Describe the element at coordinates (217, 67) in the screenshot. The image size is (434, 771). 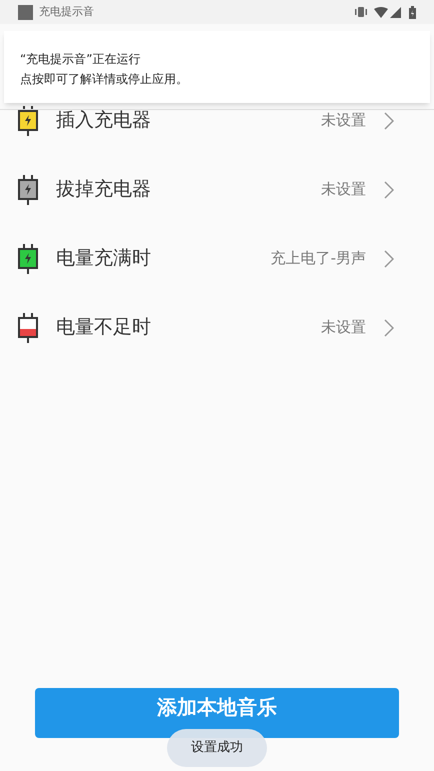
I see `notification-card: “充电提示音”正在运行 点按即可了解详情或停止应用。` at that location.